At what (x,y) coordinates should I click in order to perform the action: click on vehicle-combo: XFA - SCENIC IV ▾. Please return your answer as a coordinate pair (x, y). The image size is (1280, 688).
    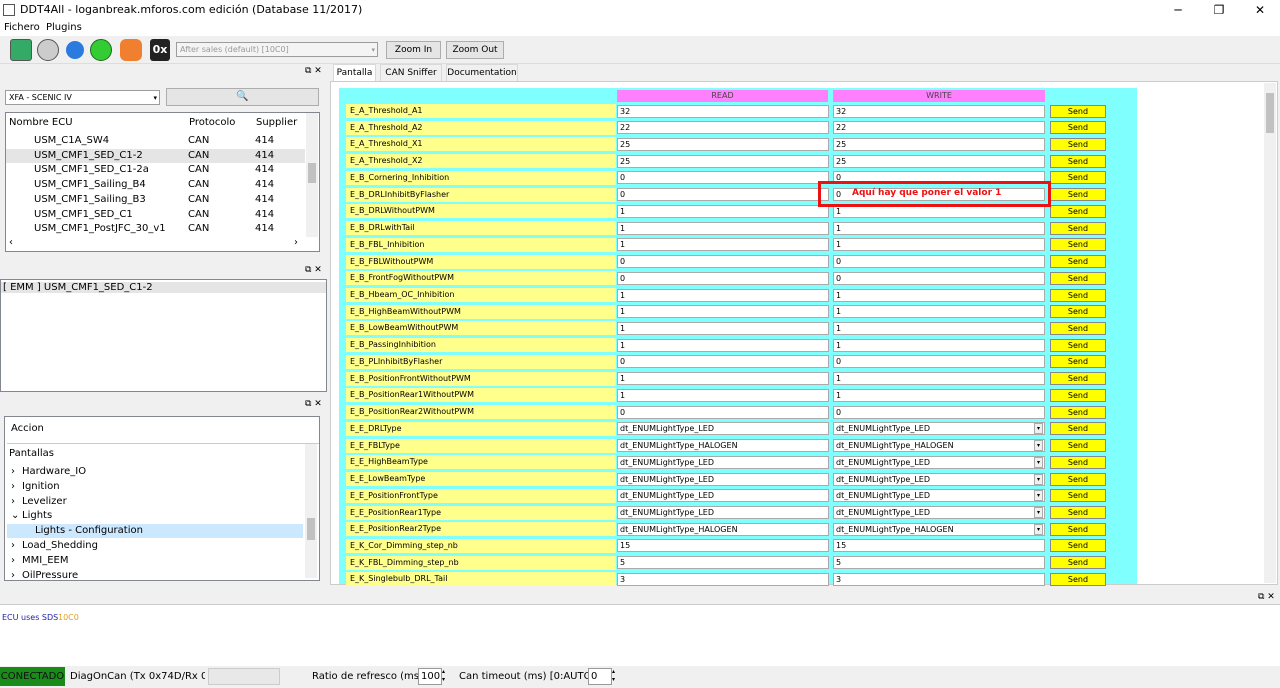
    Looking at the image, I should click on (82, 97).